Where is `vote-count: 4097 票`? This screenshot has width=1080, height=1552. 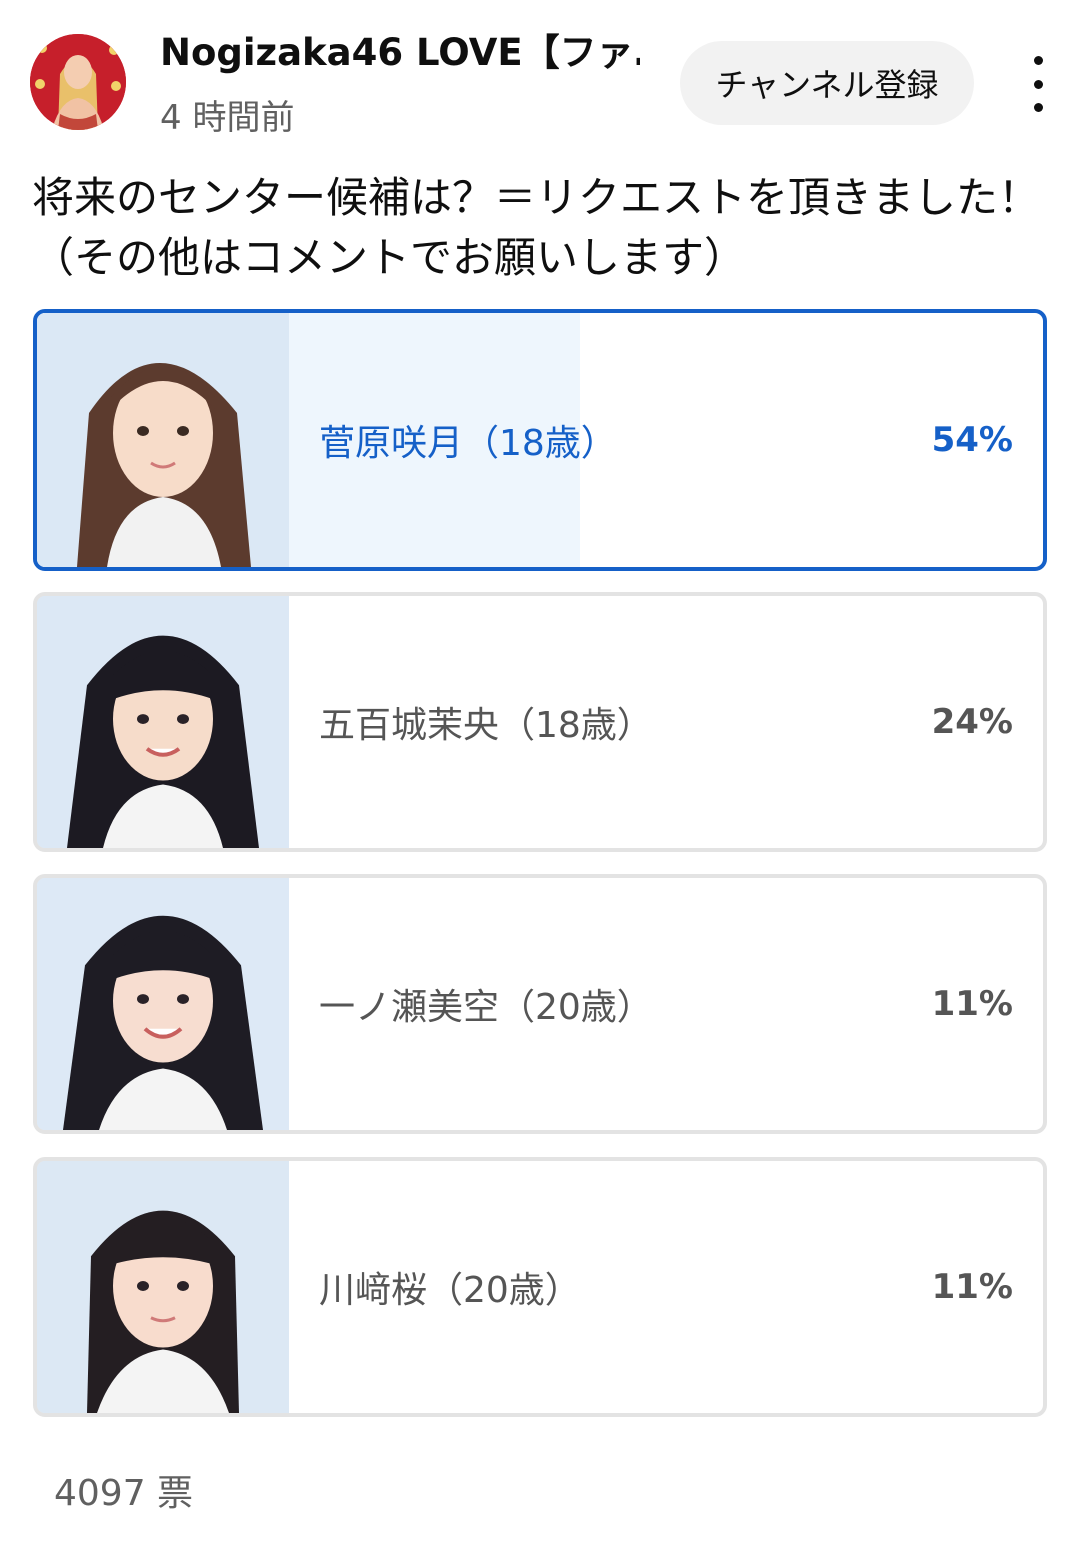
vote-count: 4097 票 is located at coordinates (124, 1493).